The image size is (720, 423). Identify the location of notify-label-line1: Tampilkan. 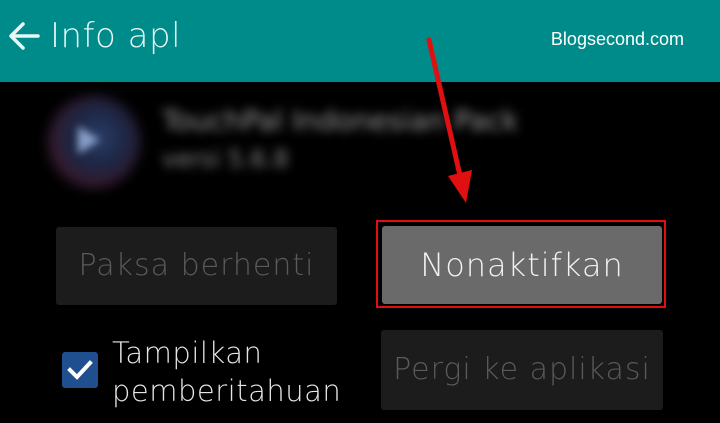
(187, 353).